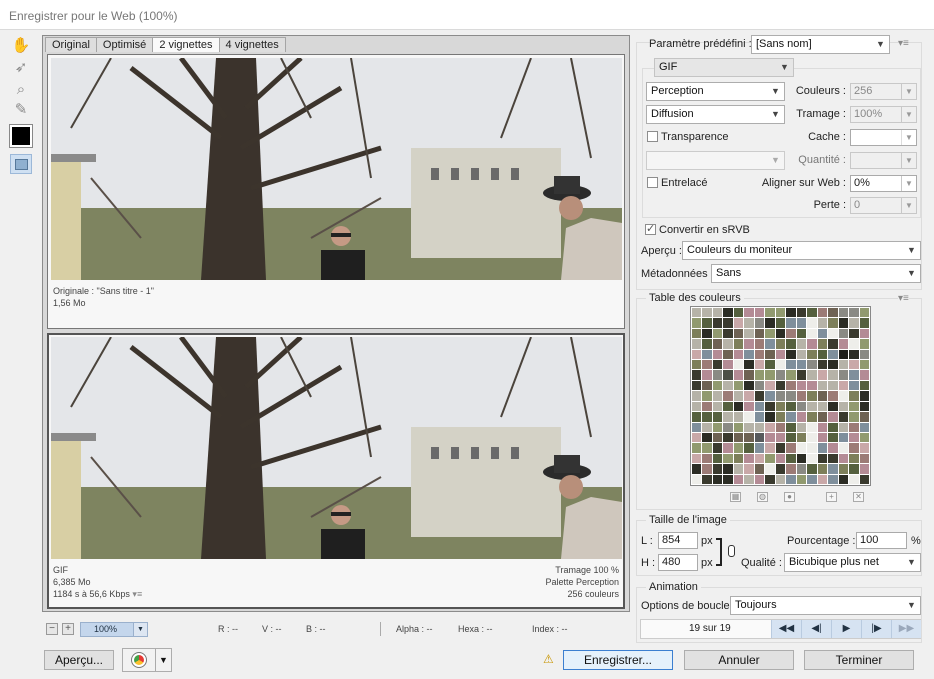  I want to click on map-transparency-icon: ▦, so click(735, 497).